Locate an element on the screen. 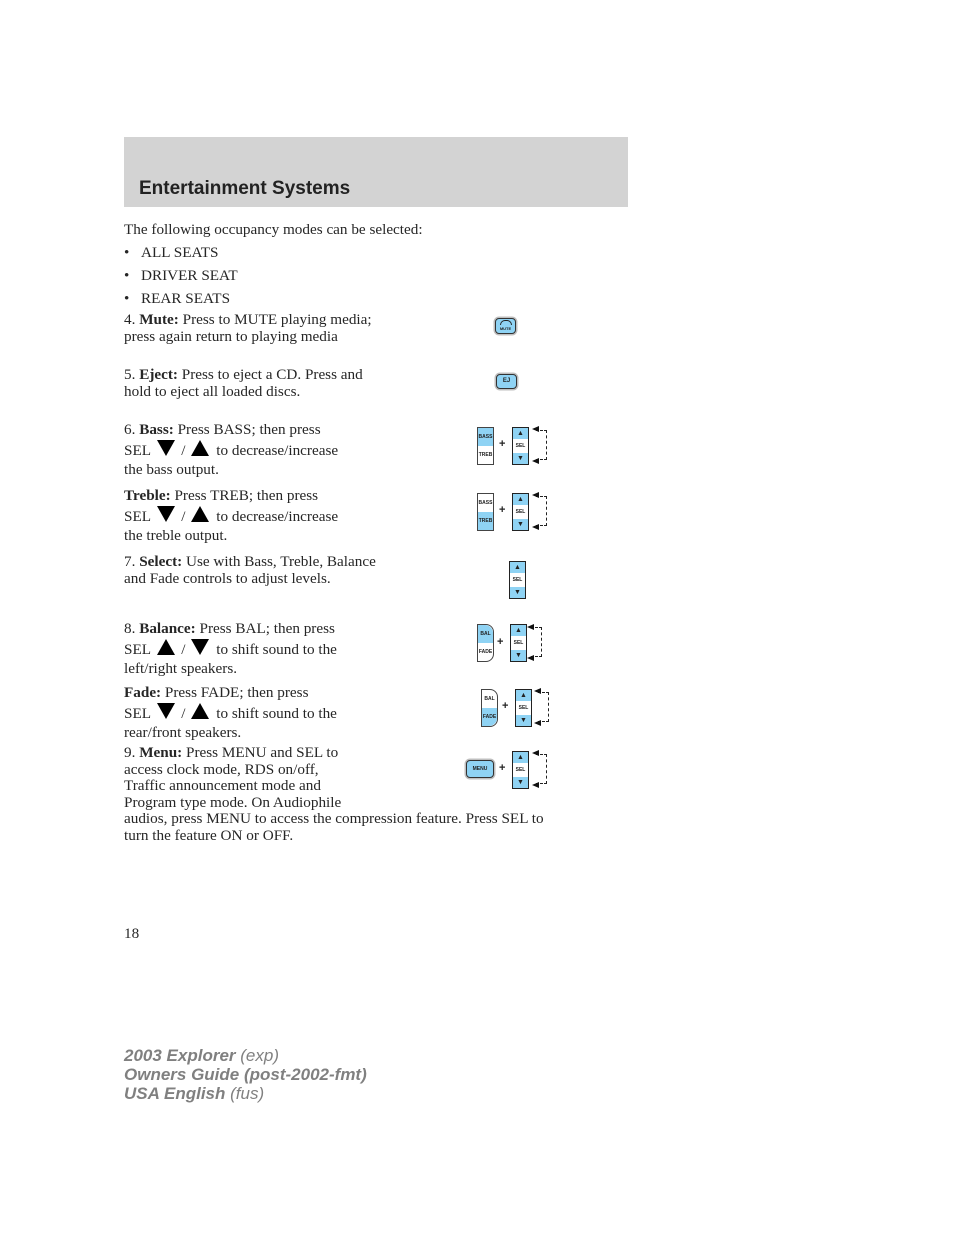  list-item-label: DRIVER SEAT is located at coordinates (189, 275).